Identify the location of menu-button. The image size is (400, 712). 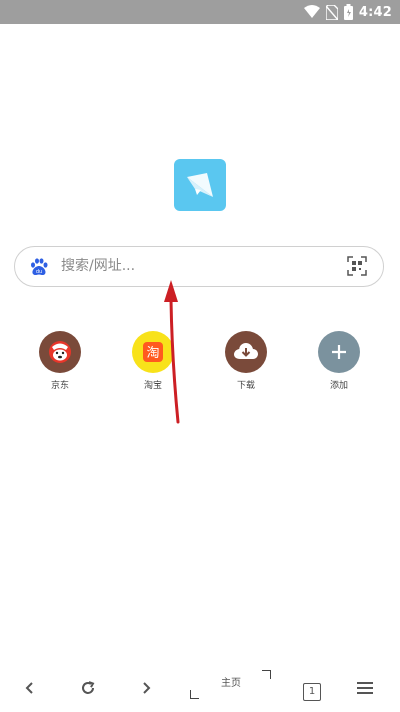
(365, 688).